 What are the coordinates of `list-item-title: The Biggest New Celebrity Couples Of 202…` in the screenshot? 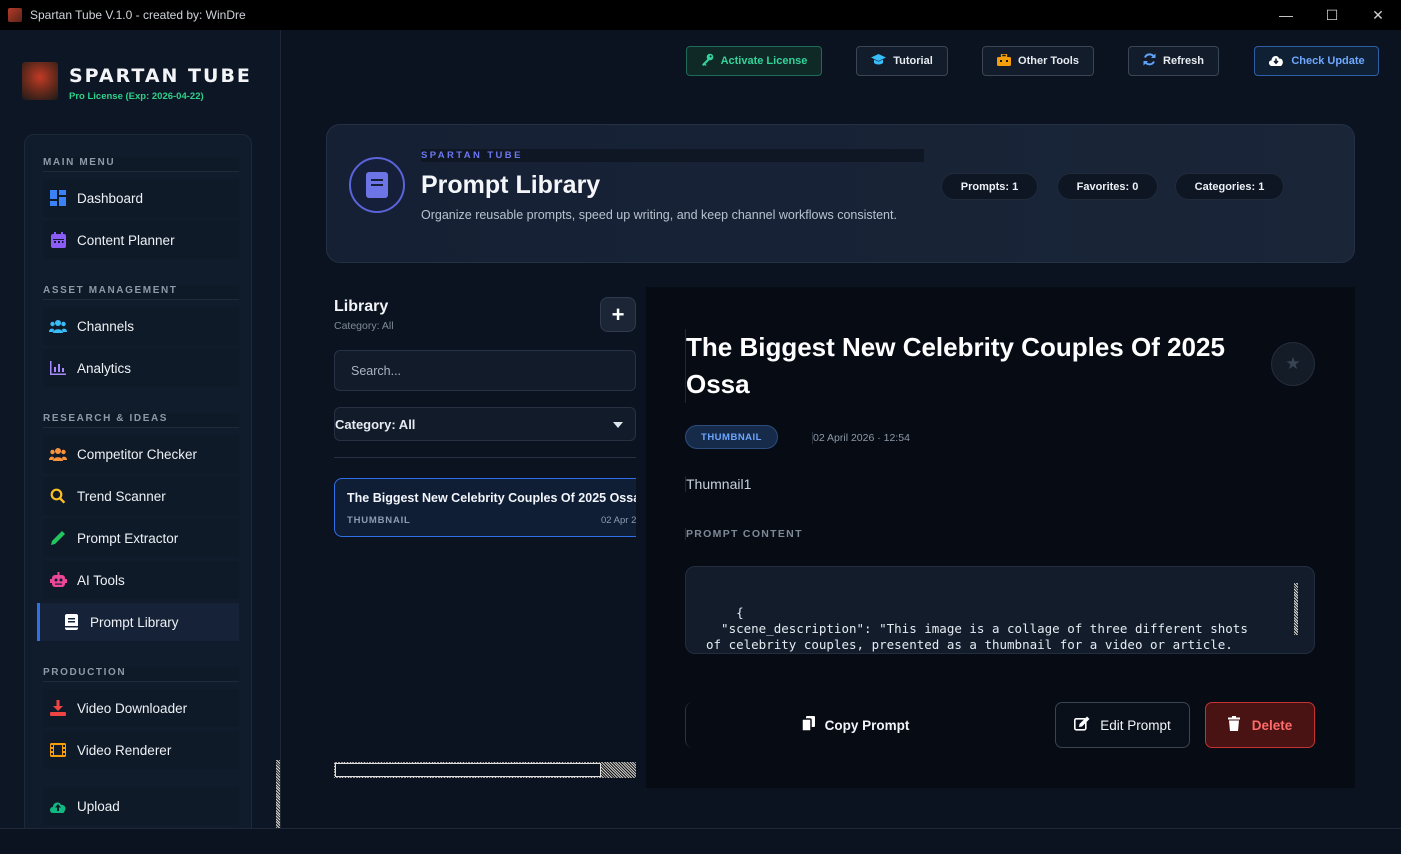 It's located at (491, 498).